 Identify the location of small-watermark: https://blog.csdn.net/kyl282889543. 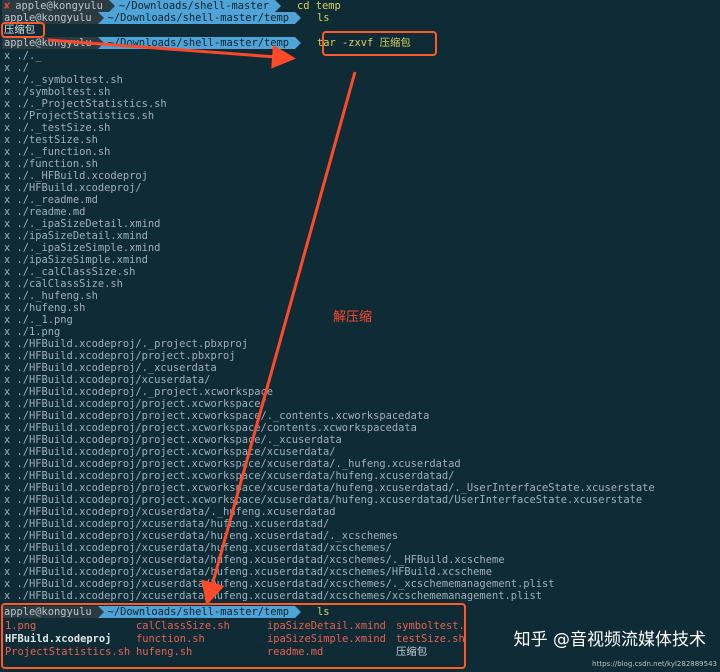
(654, 664).